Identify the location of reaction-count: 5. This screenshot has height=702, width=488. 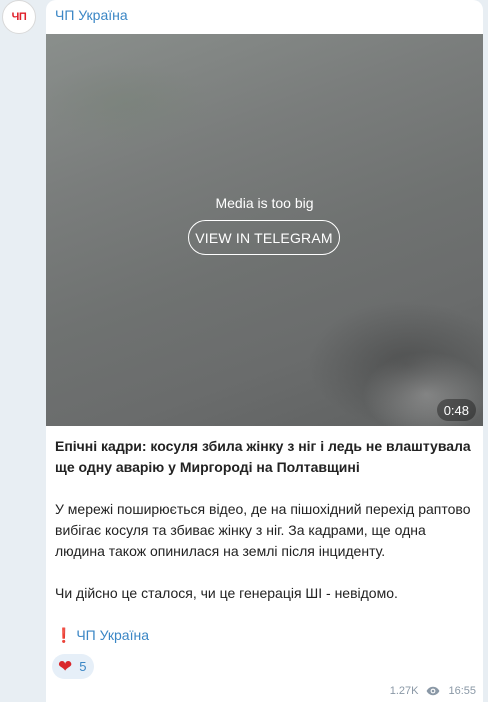
(83, 666).